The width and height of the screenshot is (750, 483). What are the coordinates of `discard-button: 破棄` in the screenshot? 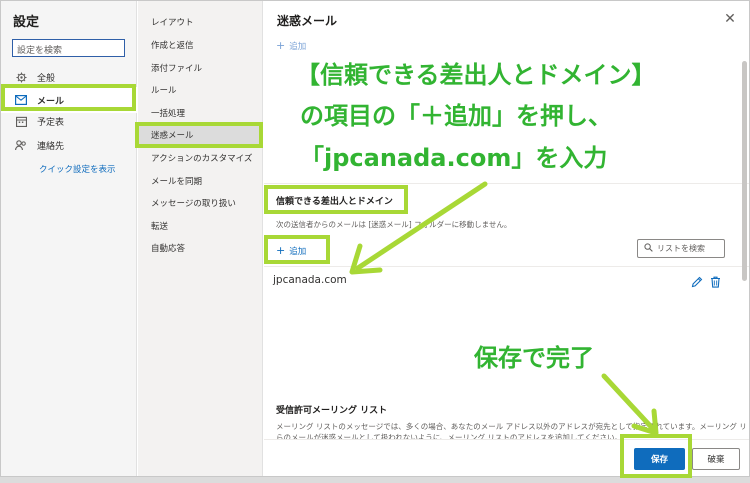 It's located at (716, 459).